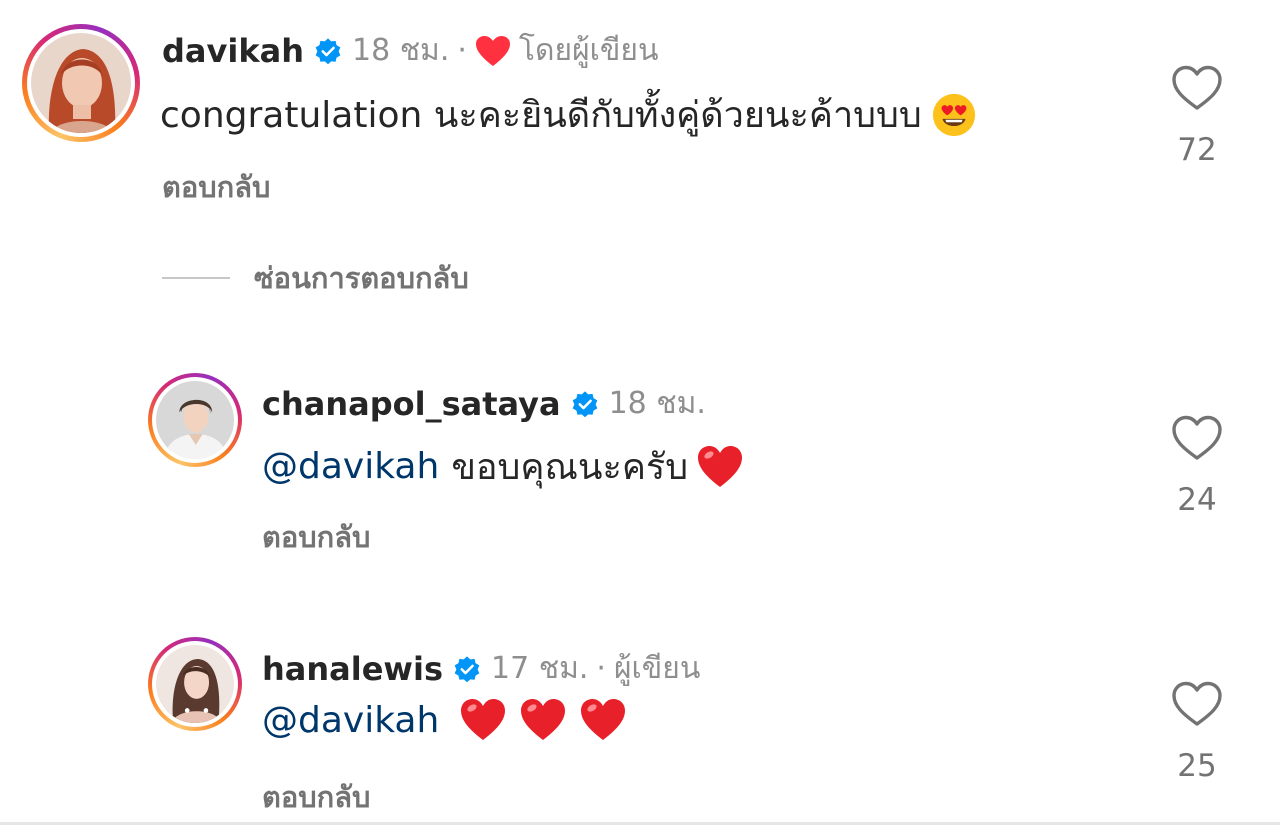  I want to click on timestamp: 17 ชม., so click(539, 668).